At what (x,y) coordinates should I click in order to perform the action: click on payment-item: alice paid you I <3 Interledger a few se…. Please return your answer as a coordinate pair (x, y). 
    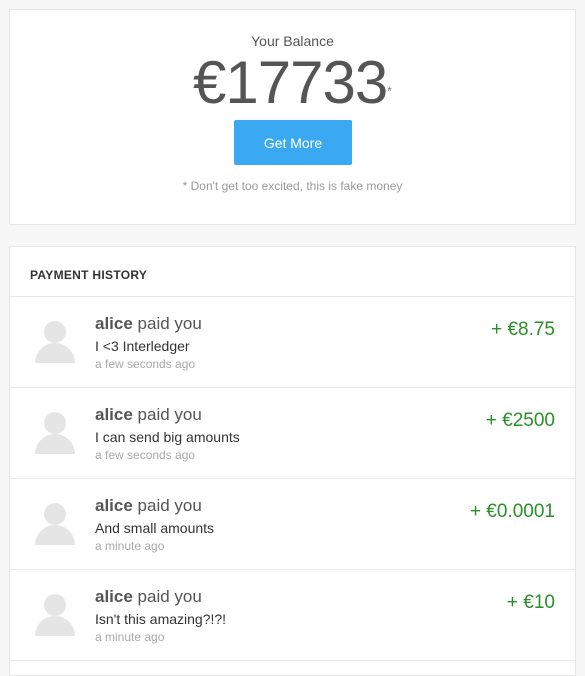
    Looking at the image, I should click on (292, 342).